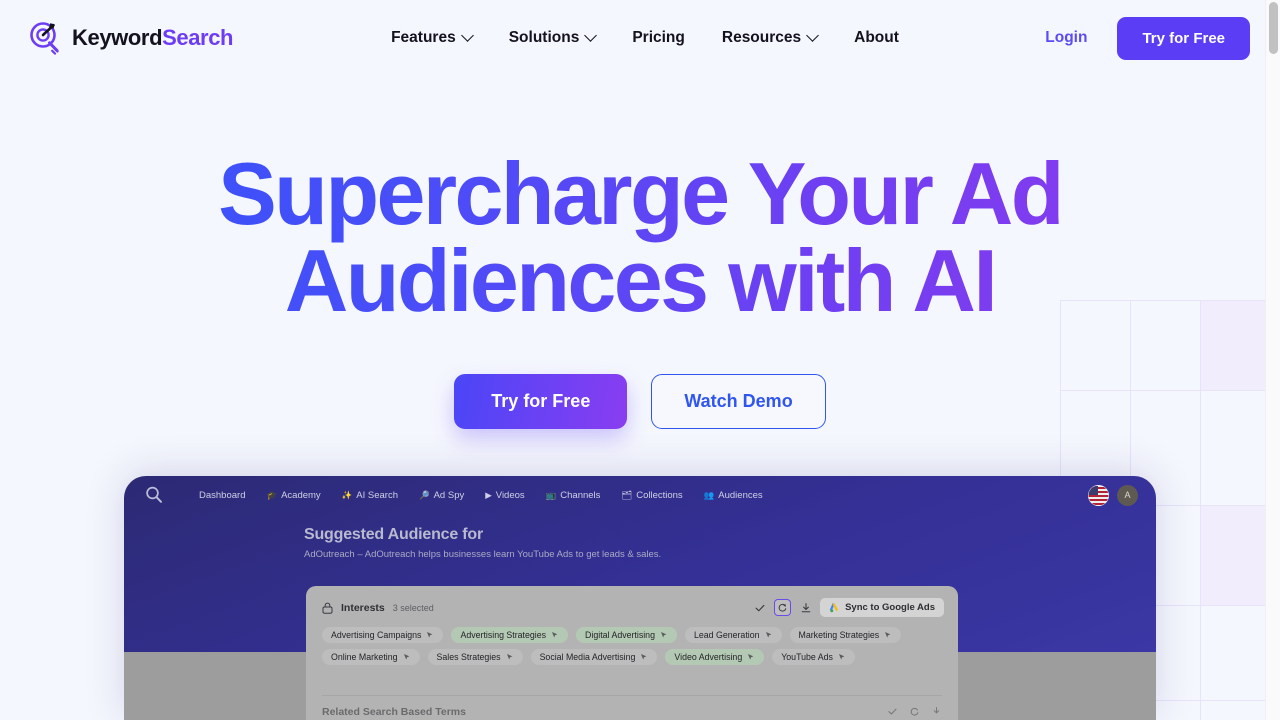  Describe the element at coordinates (658, 38) in the screenshot. I see `nav-item-pricing: Pricing` at that location.